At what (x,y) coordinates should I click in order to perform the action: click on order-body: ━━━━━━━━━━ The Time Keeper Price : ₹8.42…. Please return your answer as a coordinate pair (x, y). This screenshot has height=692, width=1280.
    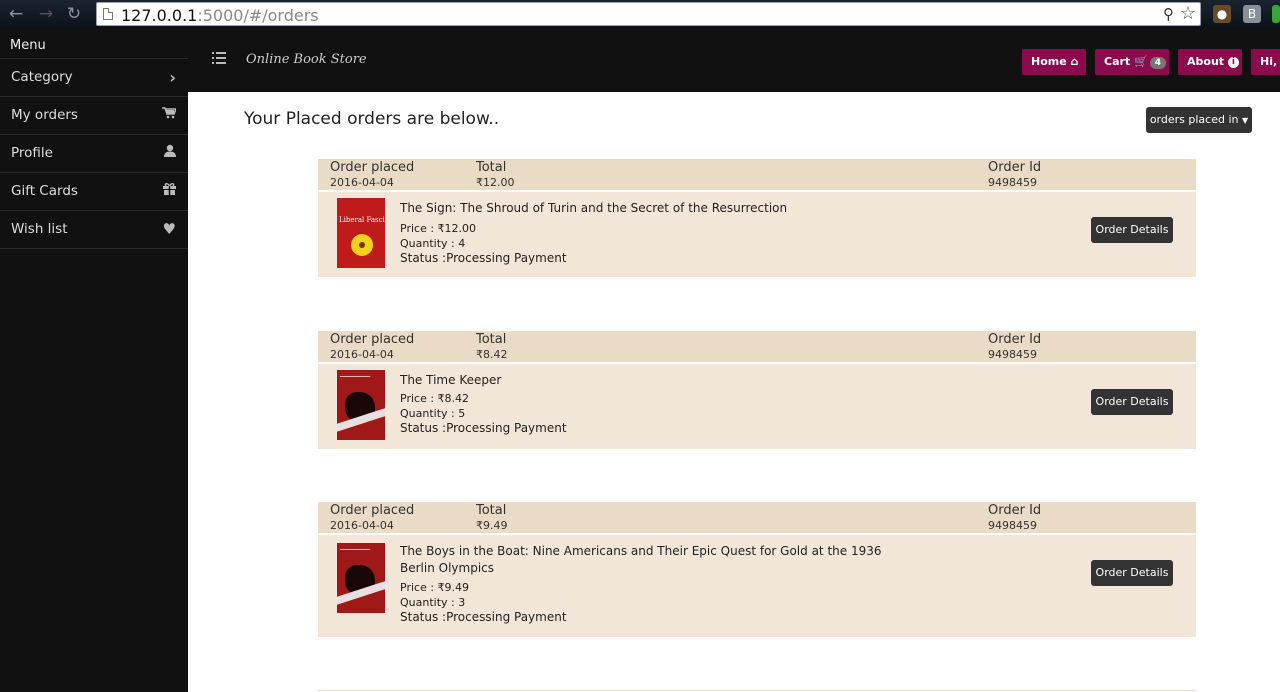
    Looking at the image, I should click on (757, 406).